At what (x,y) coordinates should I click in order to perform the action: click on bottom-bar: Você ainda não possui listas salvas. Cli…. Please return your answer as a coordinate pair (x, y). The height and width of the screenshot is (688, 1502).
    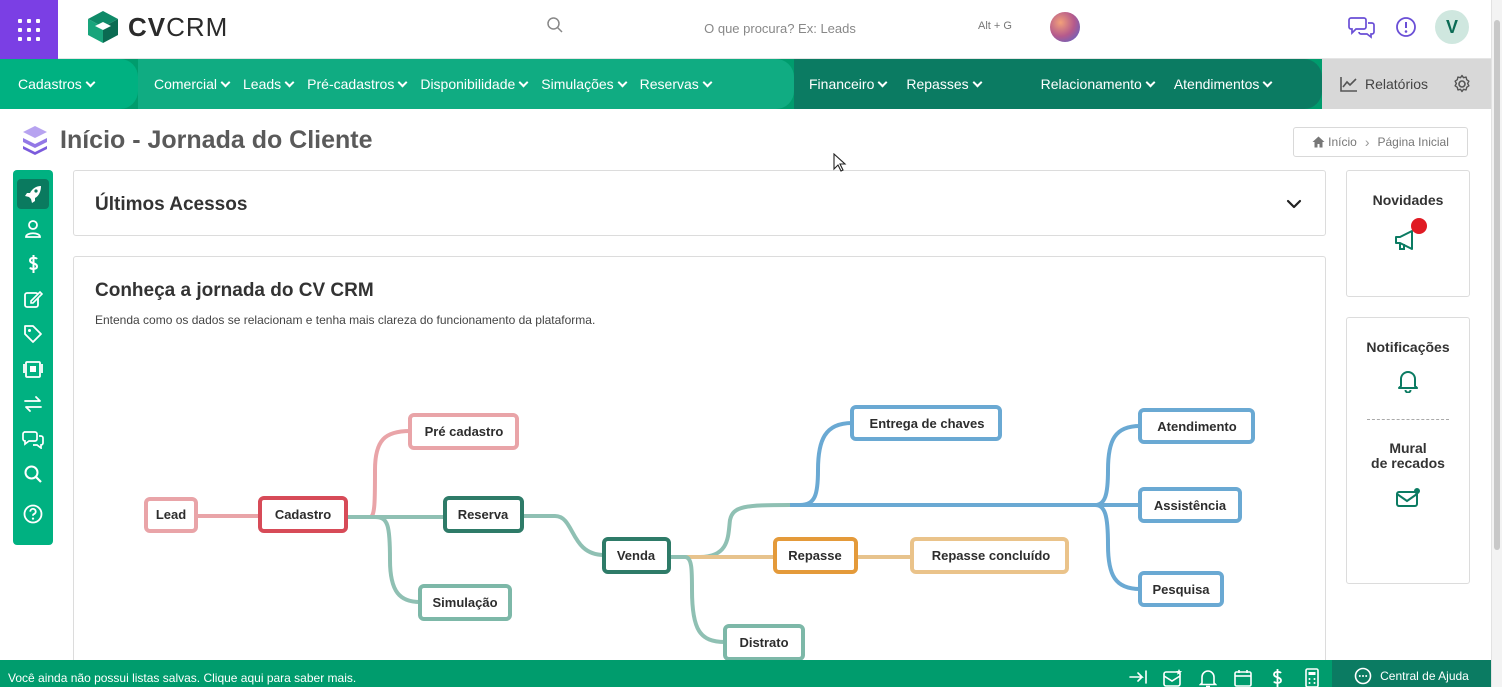
    Looking at the image, I should click on (745, 674).